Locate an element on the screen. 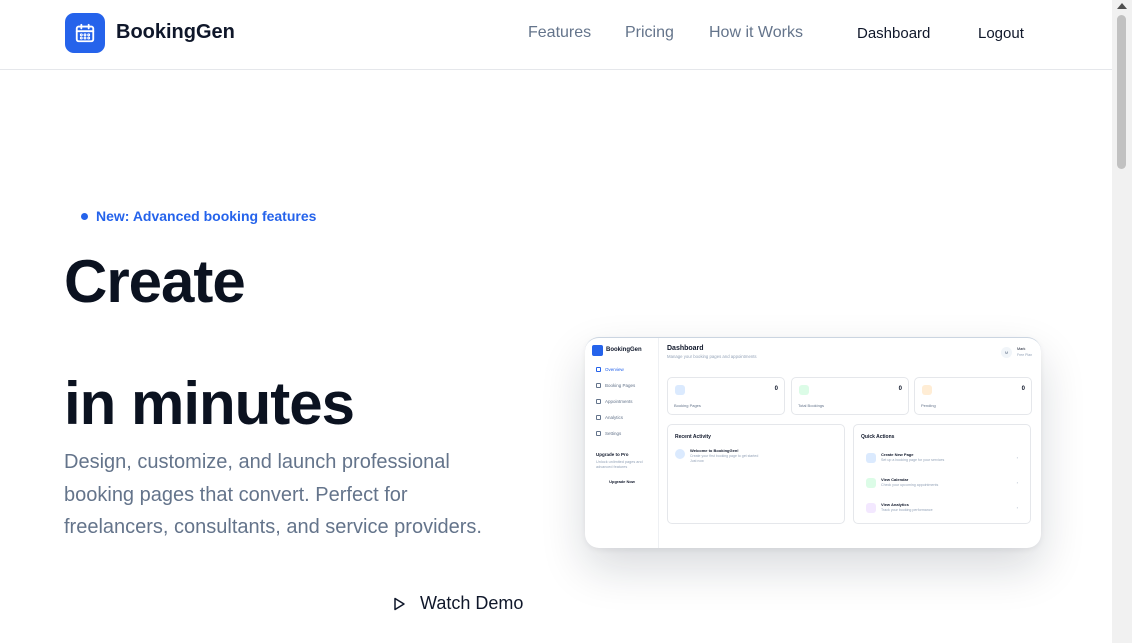 The image size is (1132, 643). brand-name: BookingGen is located at coordinates (175, 32).